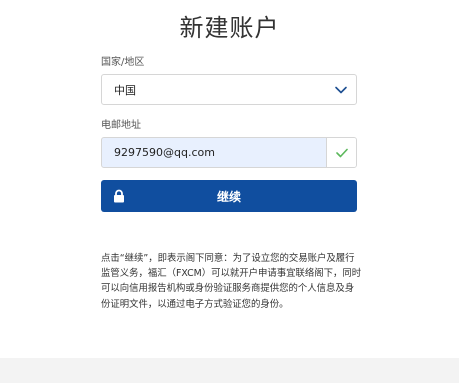 The image size is (459, 383). I want to click on email-valid-indicator, so click(341, 152).